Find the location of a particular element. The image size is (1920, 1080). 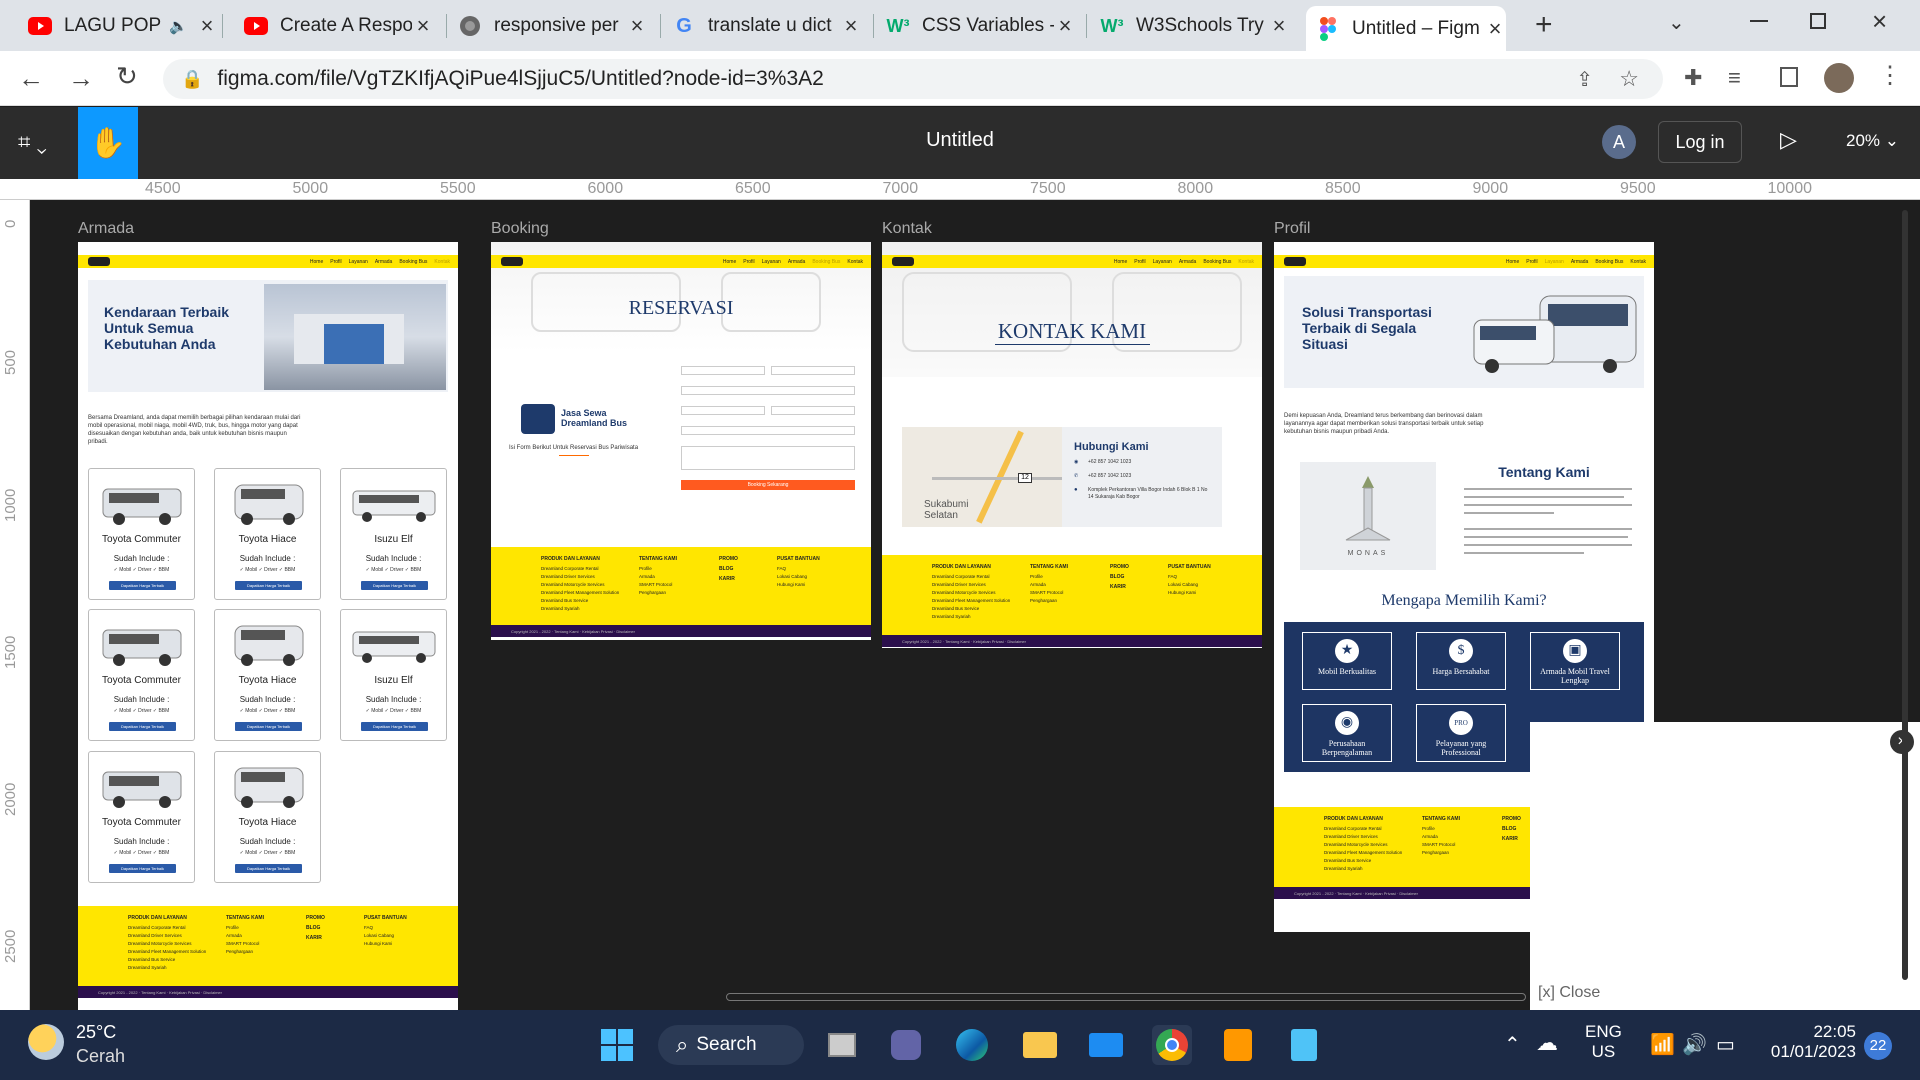

frame-label-profil: Profil is located at coordinates (1292, 229).